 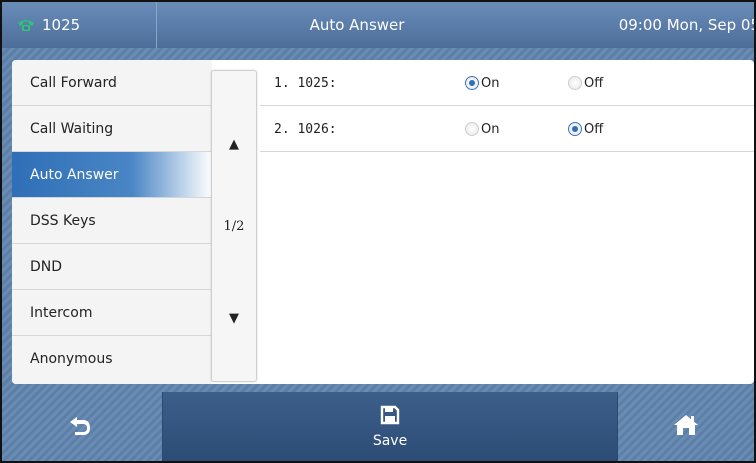 I want to click on menu-item-call-forward: Call Forward, so click(x=112, y=83).